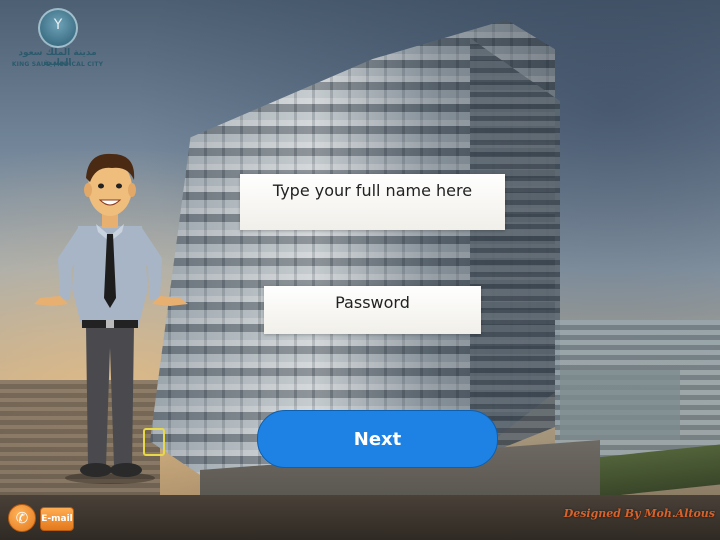 The width and height of the screenshot is (720, 540). What do you see at coordinates (57, 64) in the screenshot?
I see `logo-english-name: KING SAUD MEDICAL CITY` at bounding box center [57, 64].